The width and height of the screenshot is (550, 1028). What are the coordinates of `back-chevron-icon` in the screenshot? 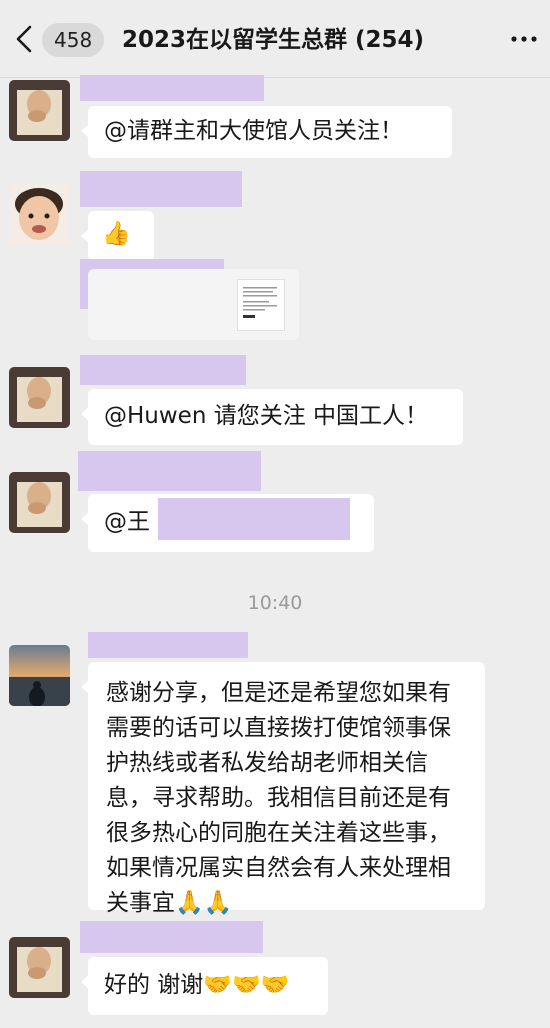 It's located at (24, 39).